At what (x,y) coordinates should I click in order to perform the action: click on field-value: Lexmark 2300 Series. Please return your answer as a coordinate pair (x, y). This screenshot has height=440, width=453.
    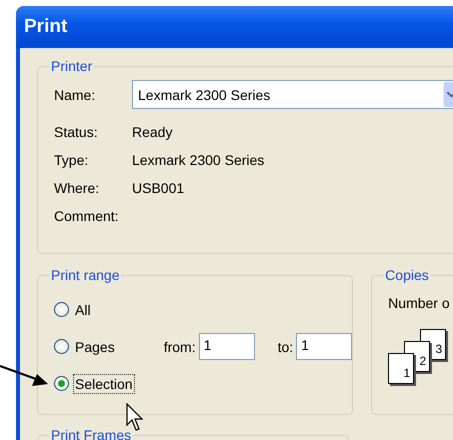
    Looking at the image, I should click on (198, 160).